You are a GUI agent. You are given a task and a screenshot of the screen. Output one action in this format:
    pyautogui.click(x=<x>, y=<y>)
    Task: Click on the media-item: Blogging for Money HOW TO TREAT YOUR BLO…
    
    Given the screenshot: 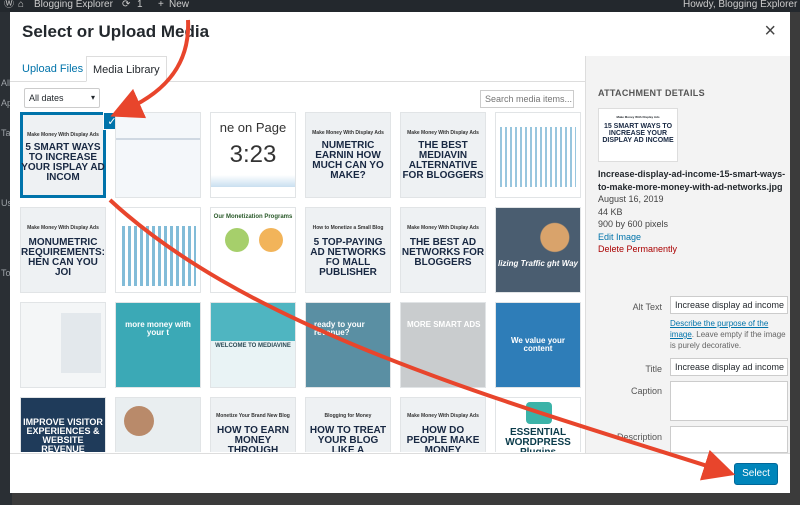 What is the action you would take?
    pyautogui.click(x=348, y=424)
    